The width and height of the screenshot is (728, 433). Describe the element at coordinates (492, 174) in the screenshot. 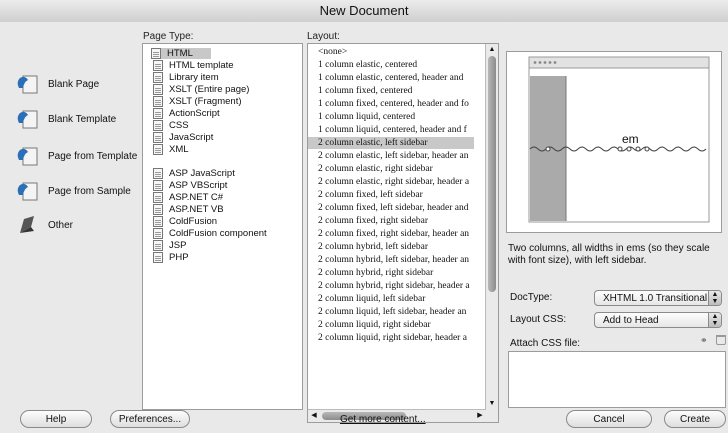

I see `vertical-scroll-thumb` at that location.